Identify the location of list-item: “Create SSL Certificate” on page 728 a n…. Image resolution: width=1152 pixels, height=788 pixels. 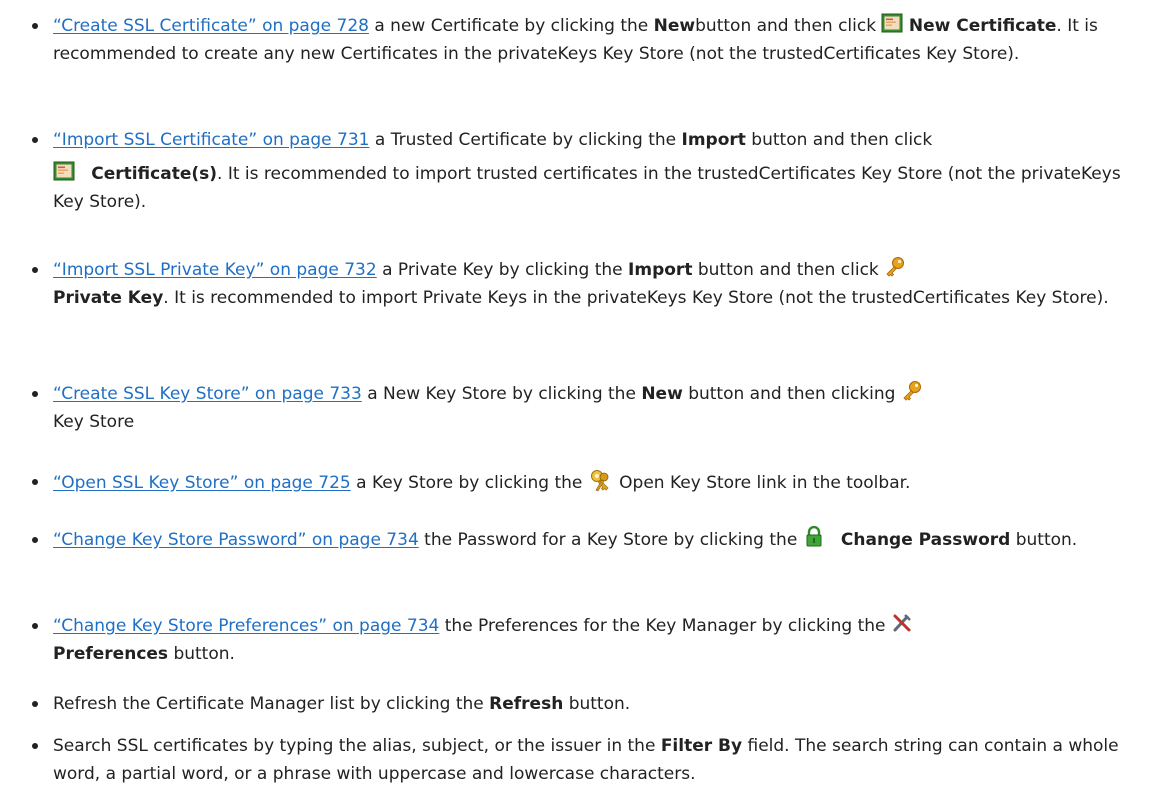
(587, 40).